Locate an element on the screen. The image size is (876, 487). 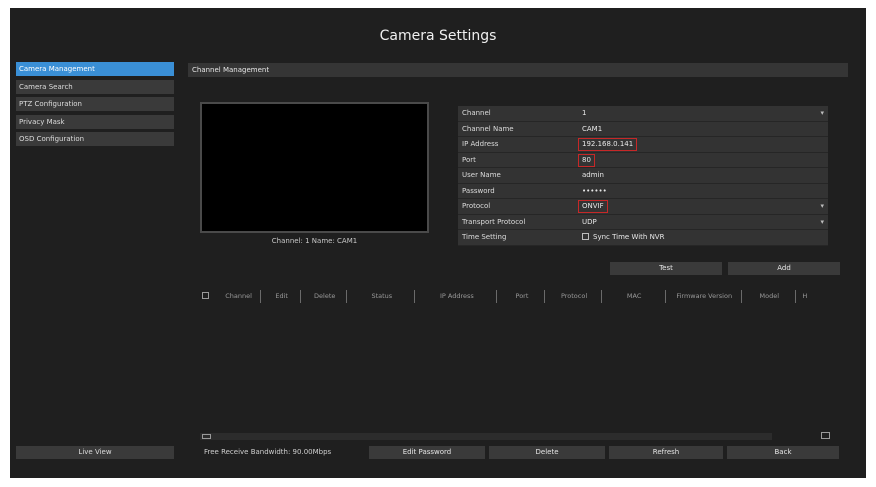
ip-address-row: IP Address 192.168.0.141 is located at coordinates (643, 145).